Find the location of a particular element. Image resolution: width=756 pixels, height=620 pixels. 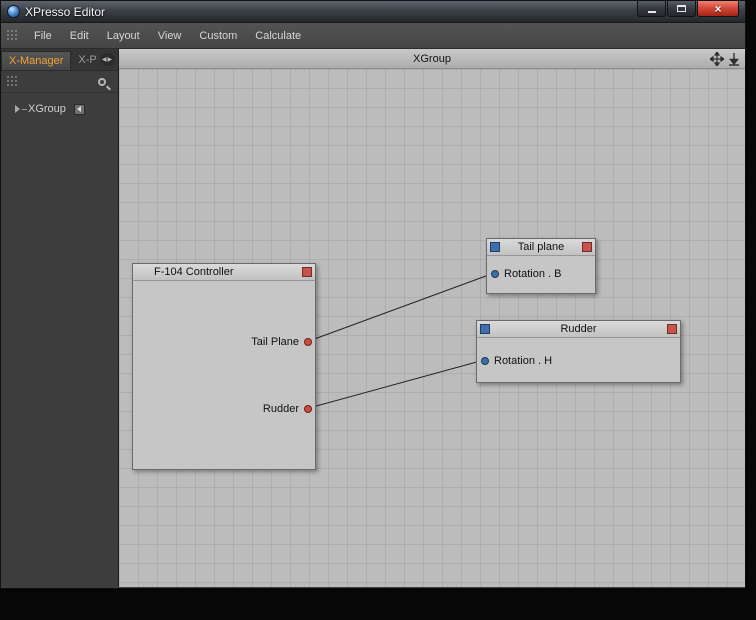

port-label: Rotation . H is located at coordinates (523, 361).